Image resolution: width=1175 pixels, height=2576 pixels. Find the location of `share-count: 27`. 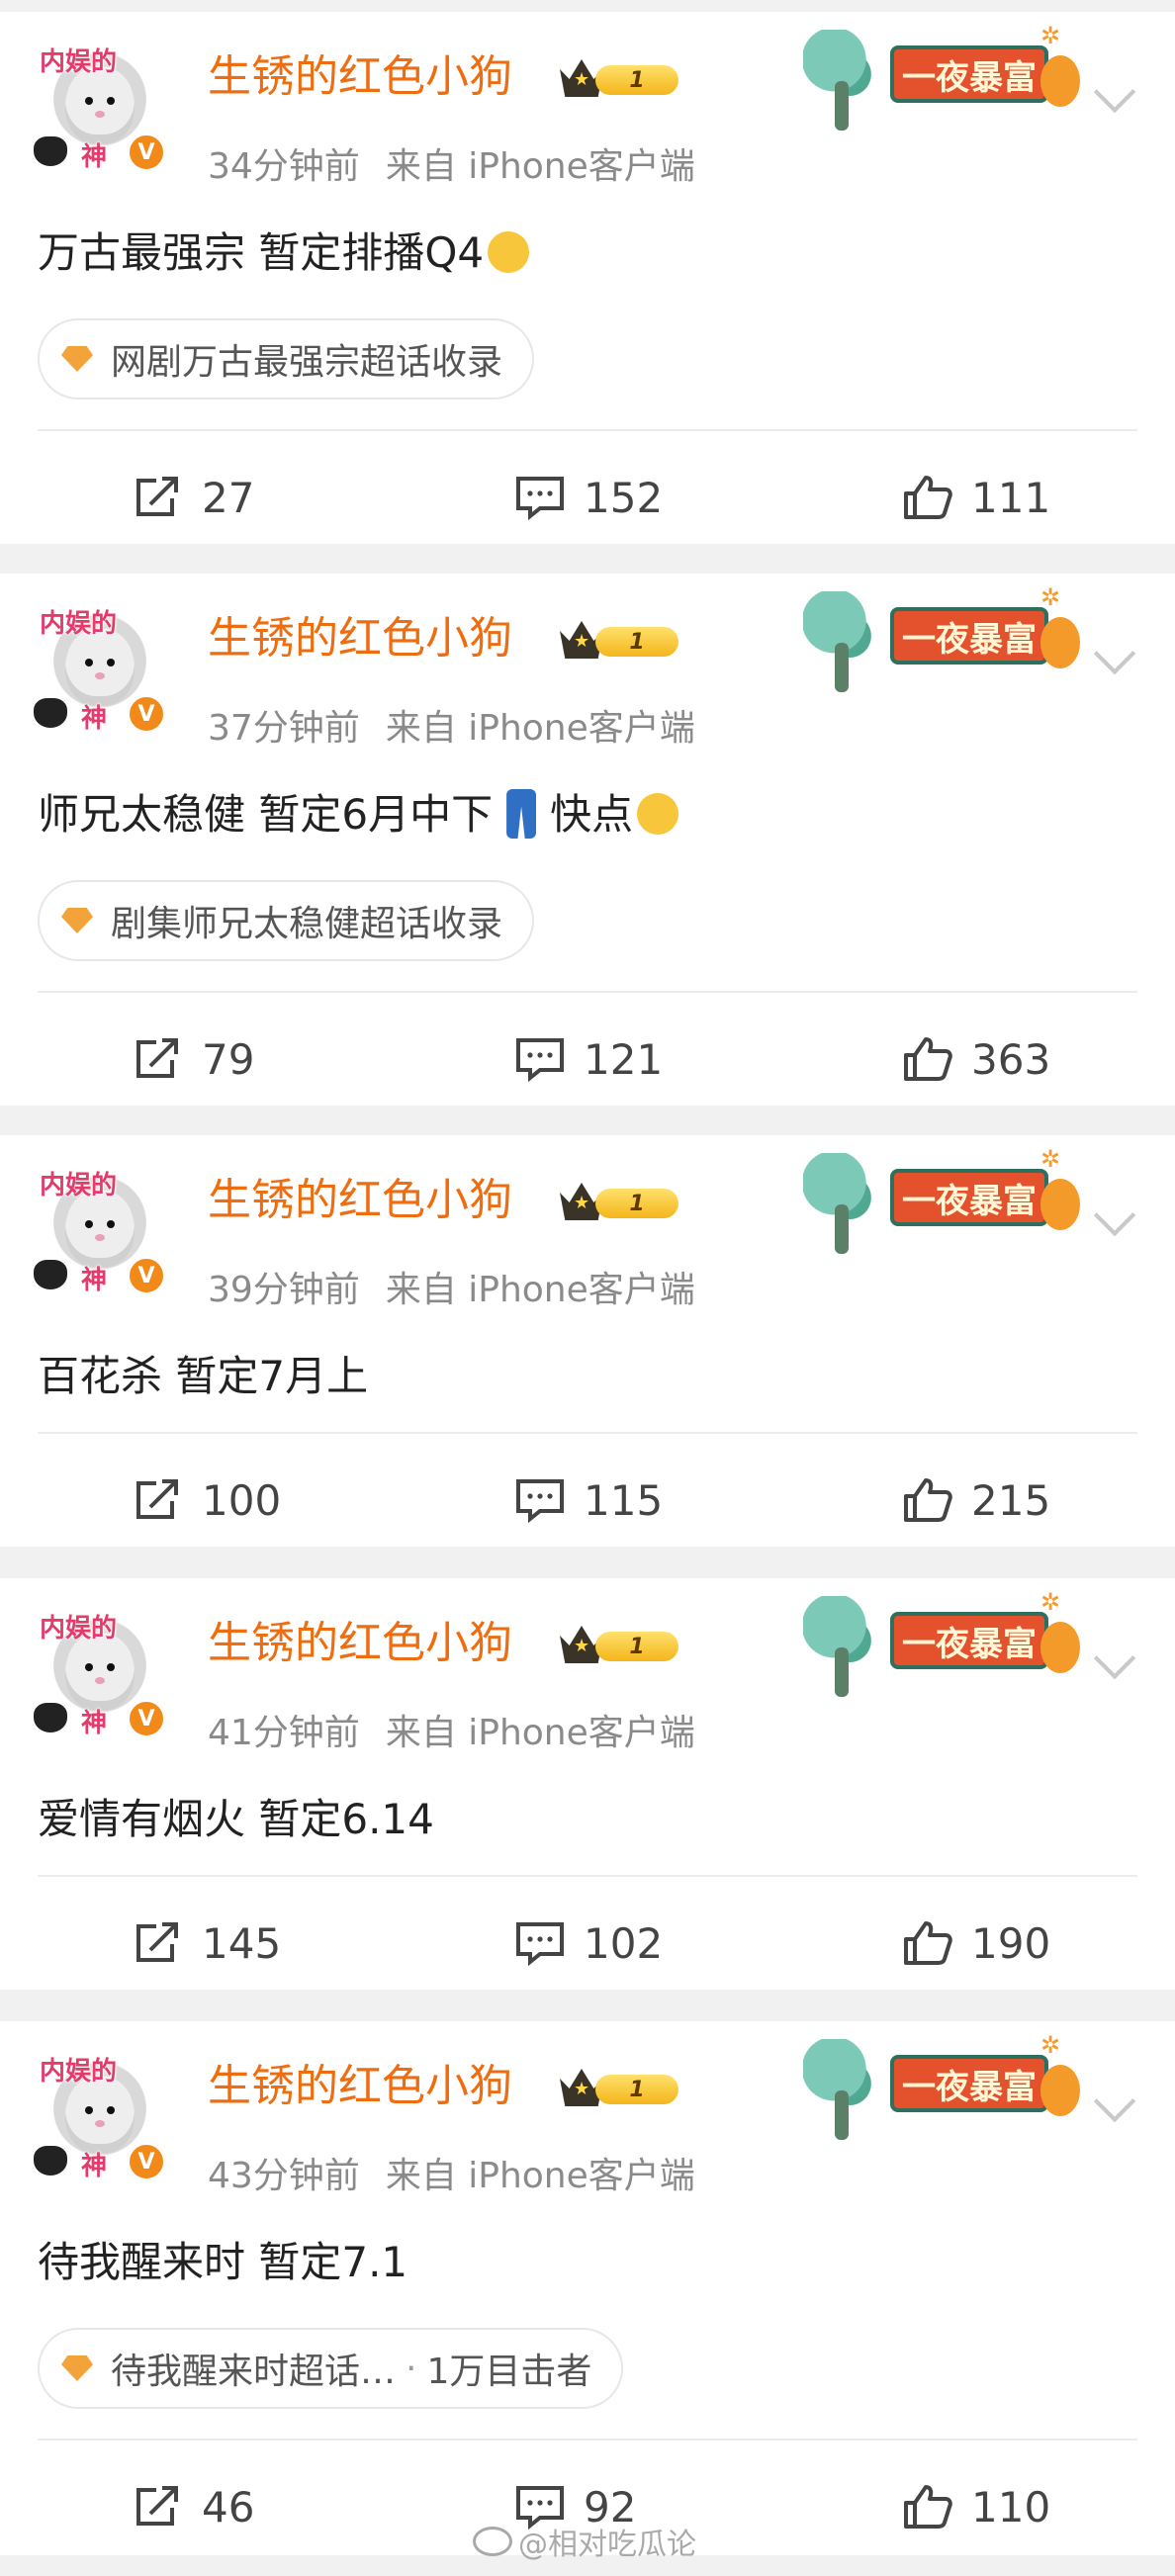

share-count: 27 is located at coordinates (228, 497).